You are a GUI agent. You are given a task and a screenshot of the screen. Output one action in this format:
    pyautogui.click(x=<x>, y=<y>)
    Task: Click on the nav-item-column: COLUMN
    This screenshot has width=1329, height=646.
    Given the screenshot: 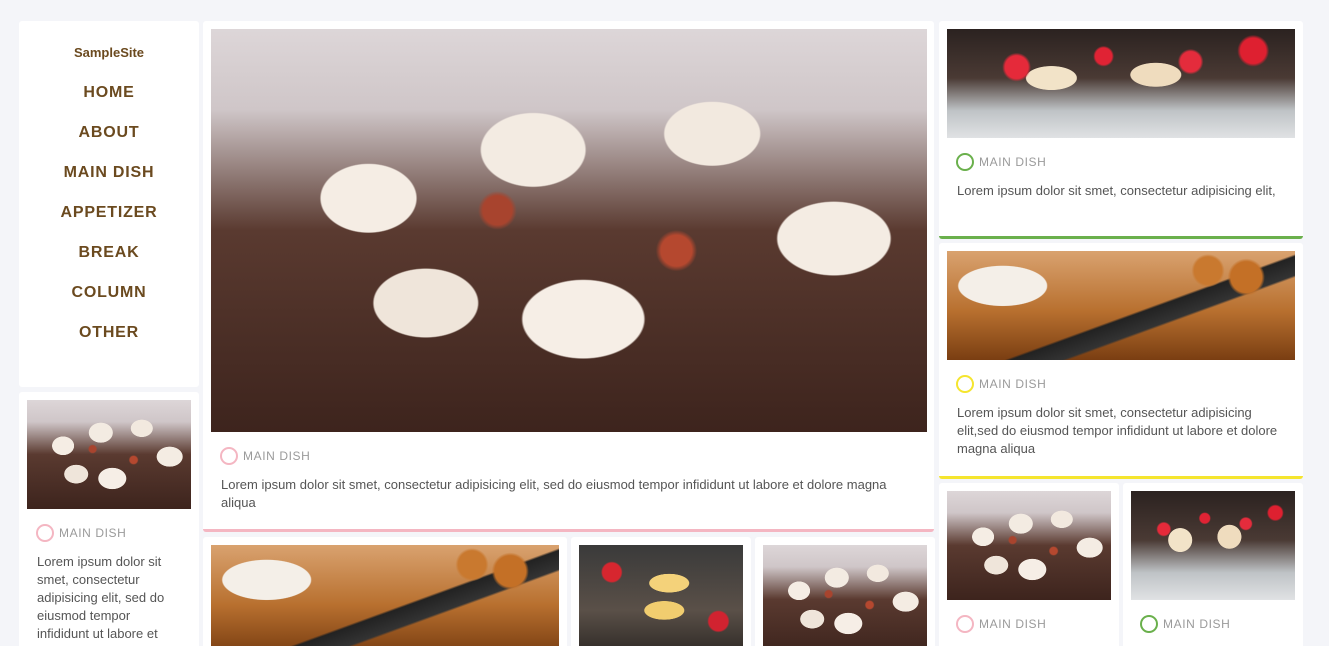 What is the action you would take?
    pyautogui.click(x=108, y=292)
    